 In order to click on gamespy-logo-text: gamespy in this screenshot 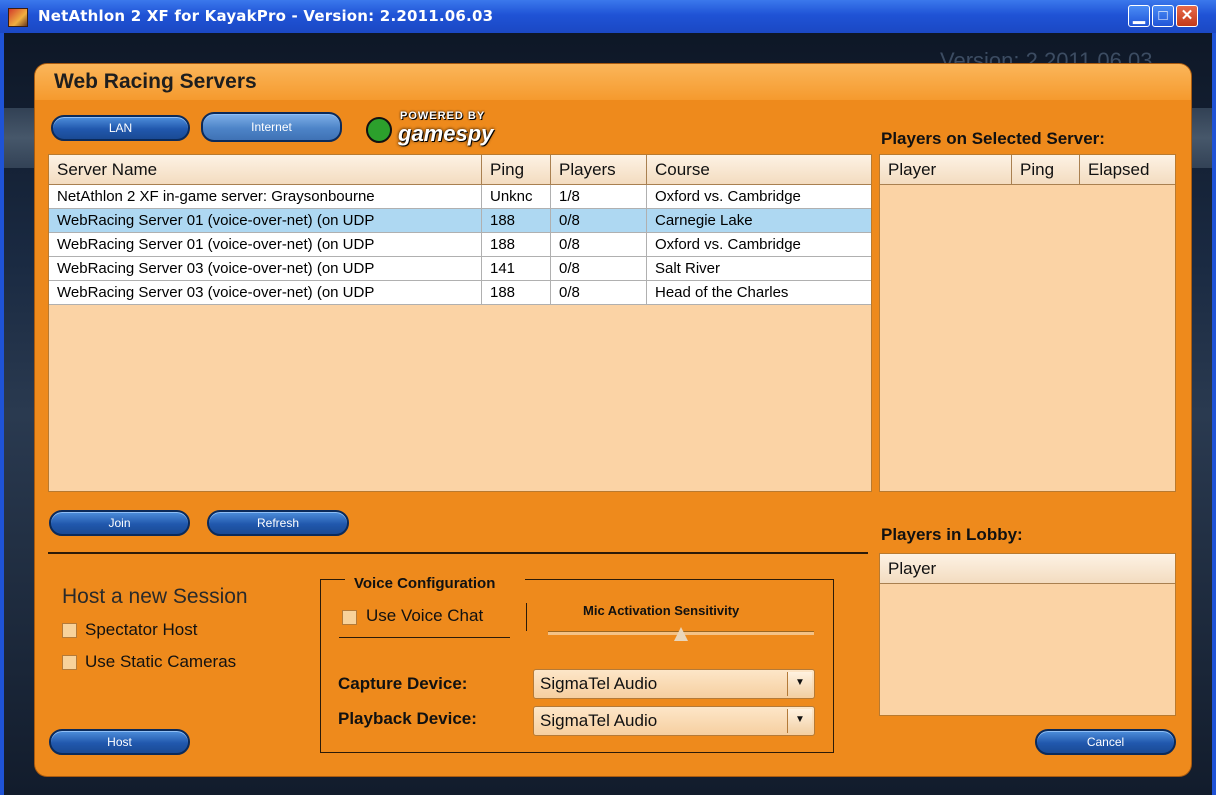, I will do `click(446, 133)`.